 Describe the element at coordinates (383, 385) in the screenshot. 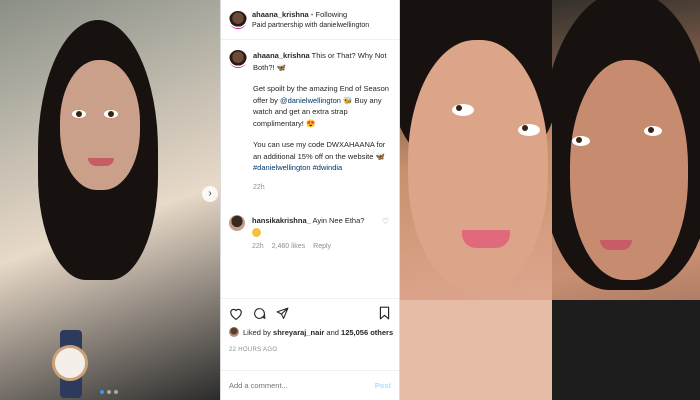

I see `post-comment-button: Post` at that location.